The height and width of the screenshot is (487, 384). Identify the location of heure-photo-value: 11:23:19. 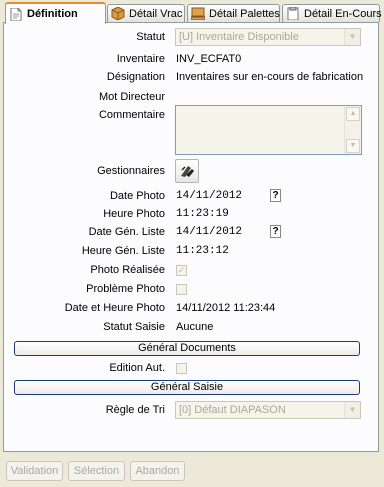
(202, 214).